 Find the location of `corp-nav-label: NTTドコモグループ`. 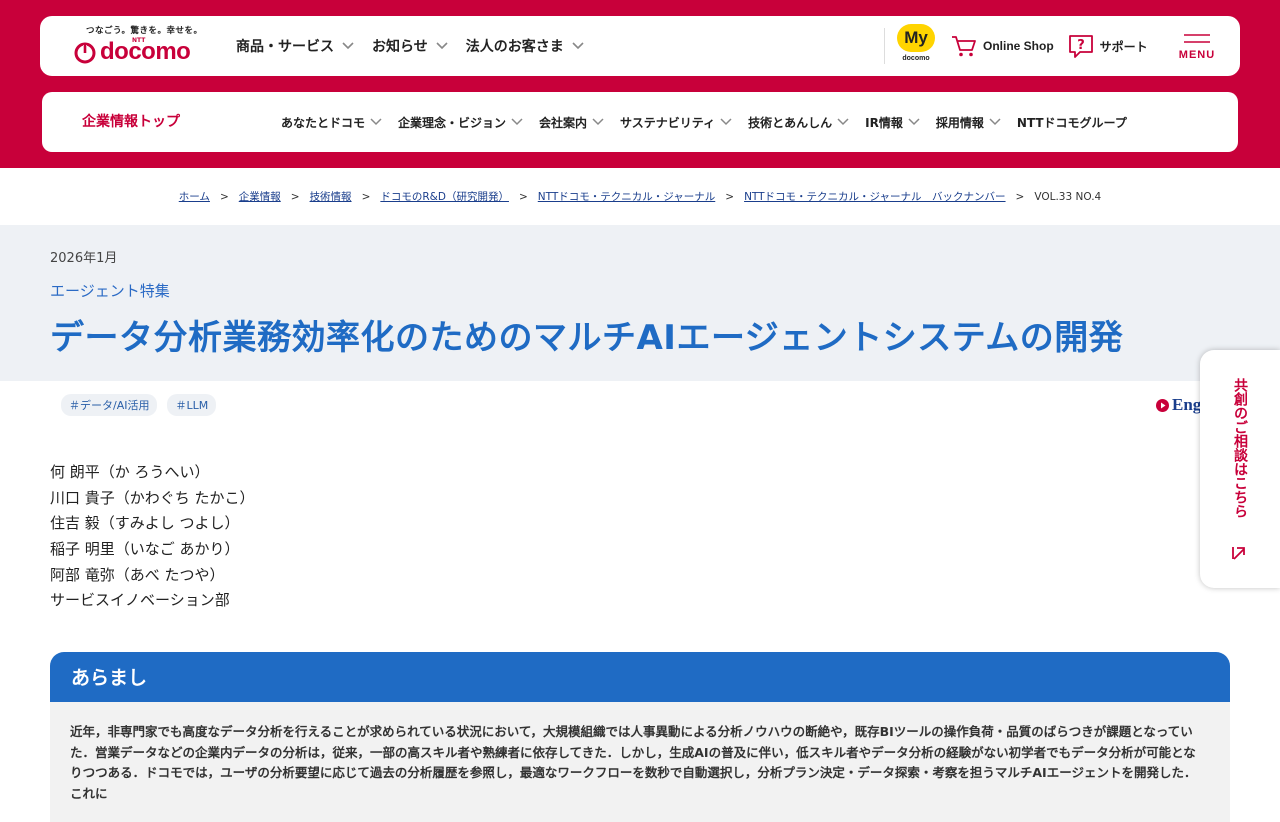

corp-nav-label: NTTドコモグループ is located at coordinates (1071, 122).